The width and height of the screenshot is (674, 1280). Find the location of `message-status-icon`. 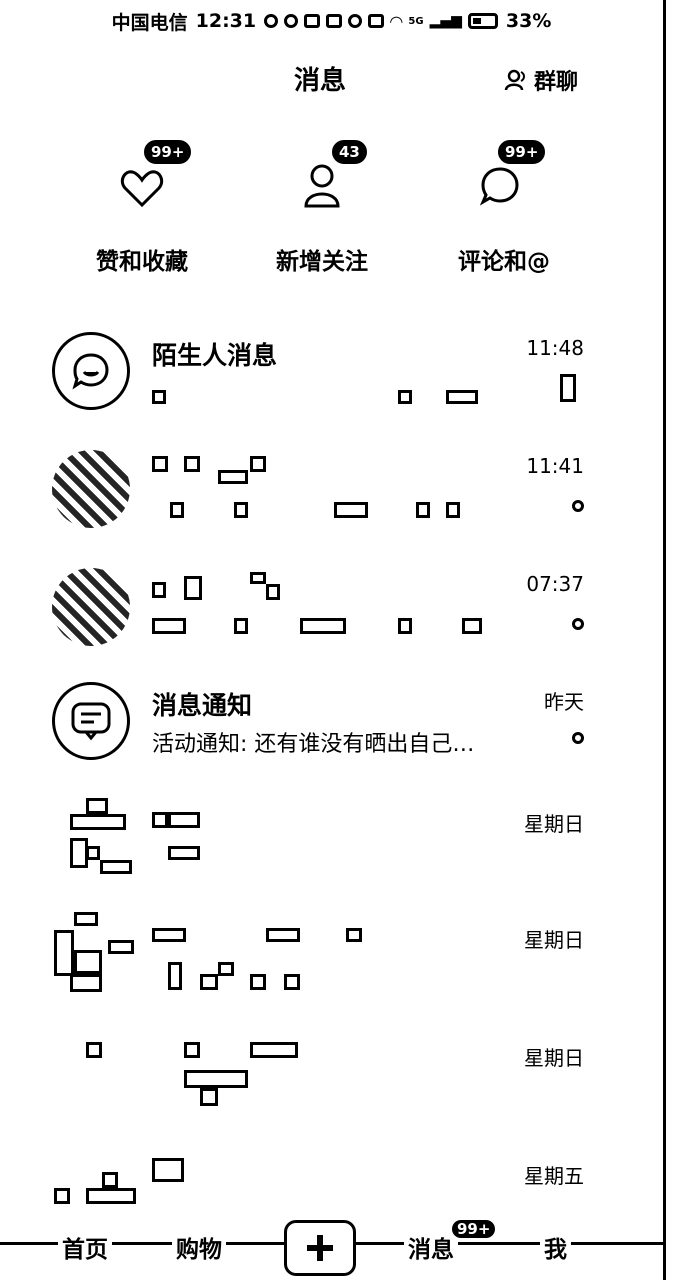

message-status-icon is located at coordinates (312, 21).